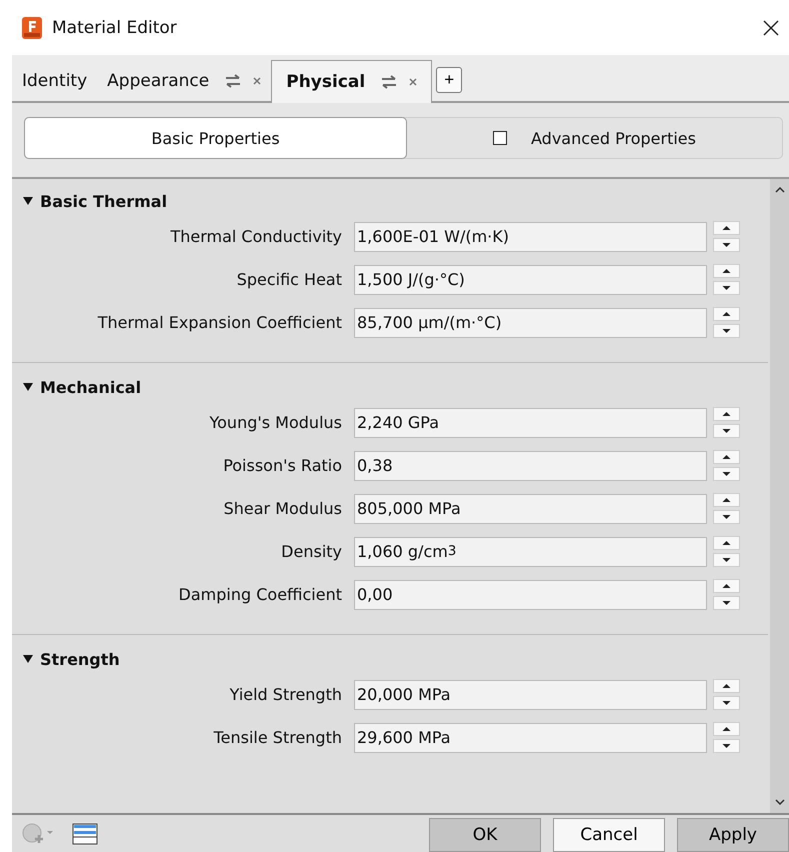 The image size is (789, 852). What do you see at coordinates (289, 279) in the screenshot?
I see `property-label: Specific Heat` at bounding box center [289, 279].